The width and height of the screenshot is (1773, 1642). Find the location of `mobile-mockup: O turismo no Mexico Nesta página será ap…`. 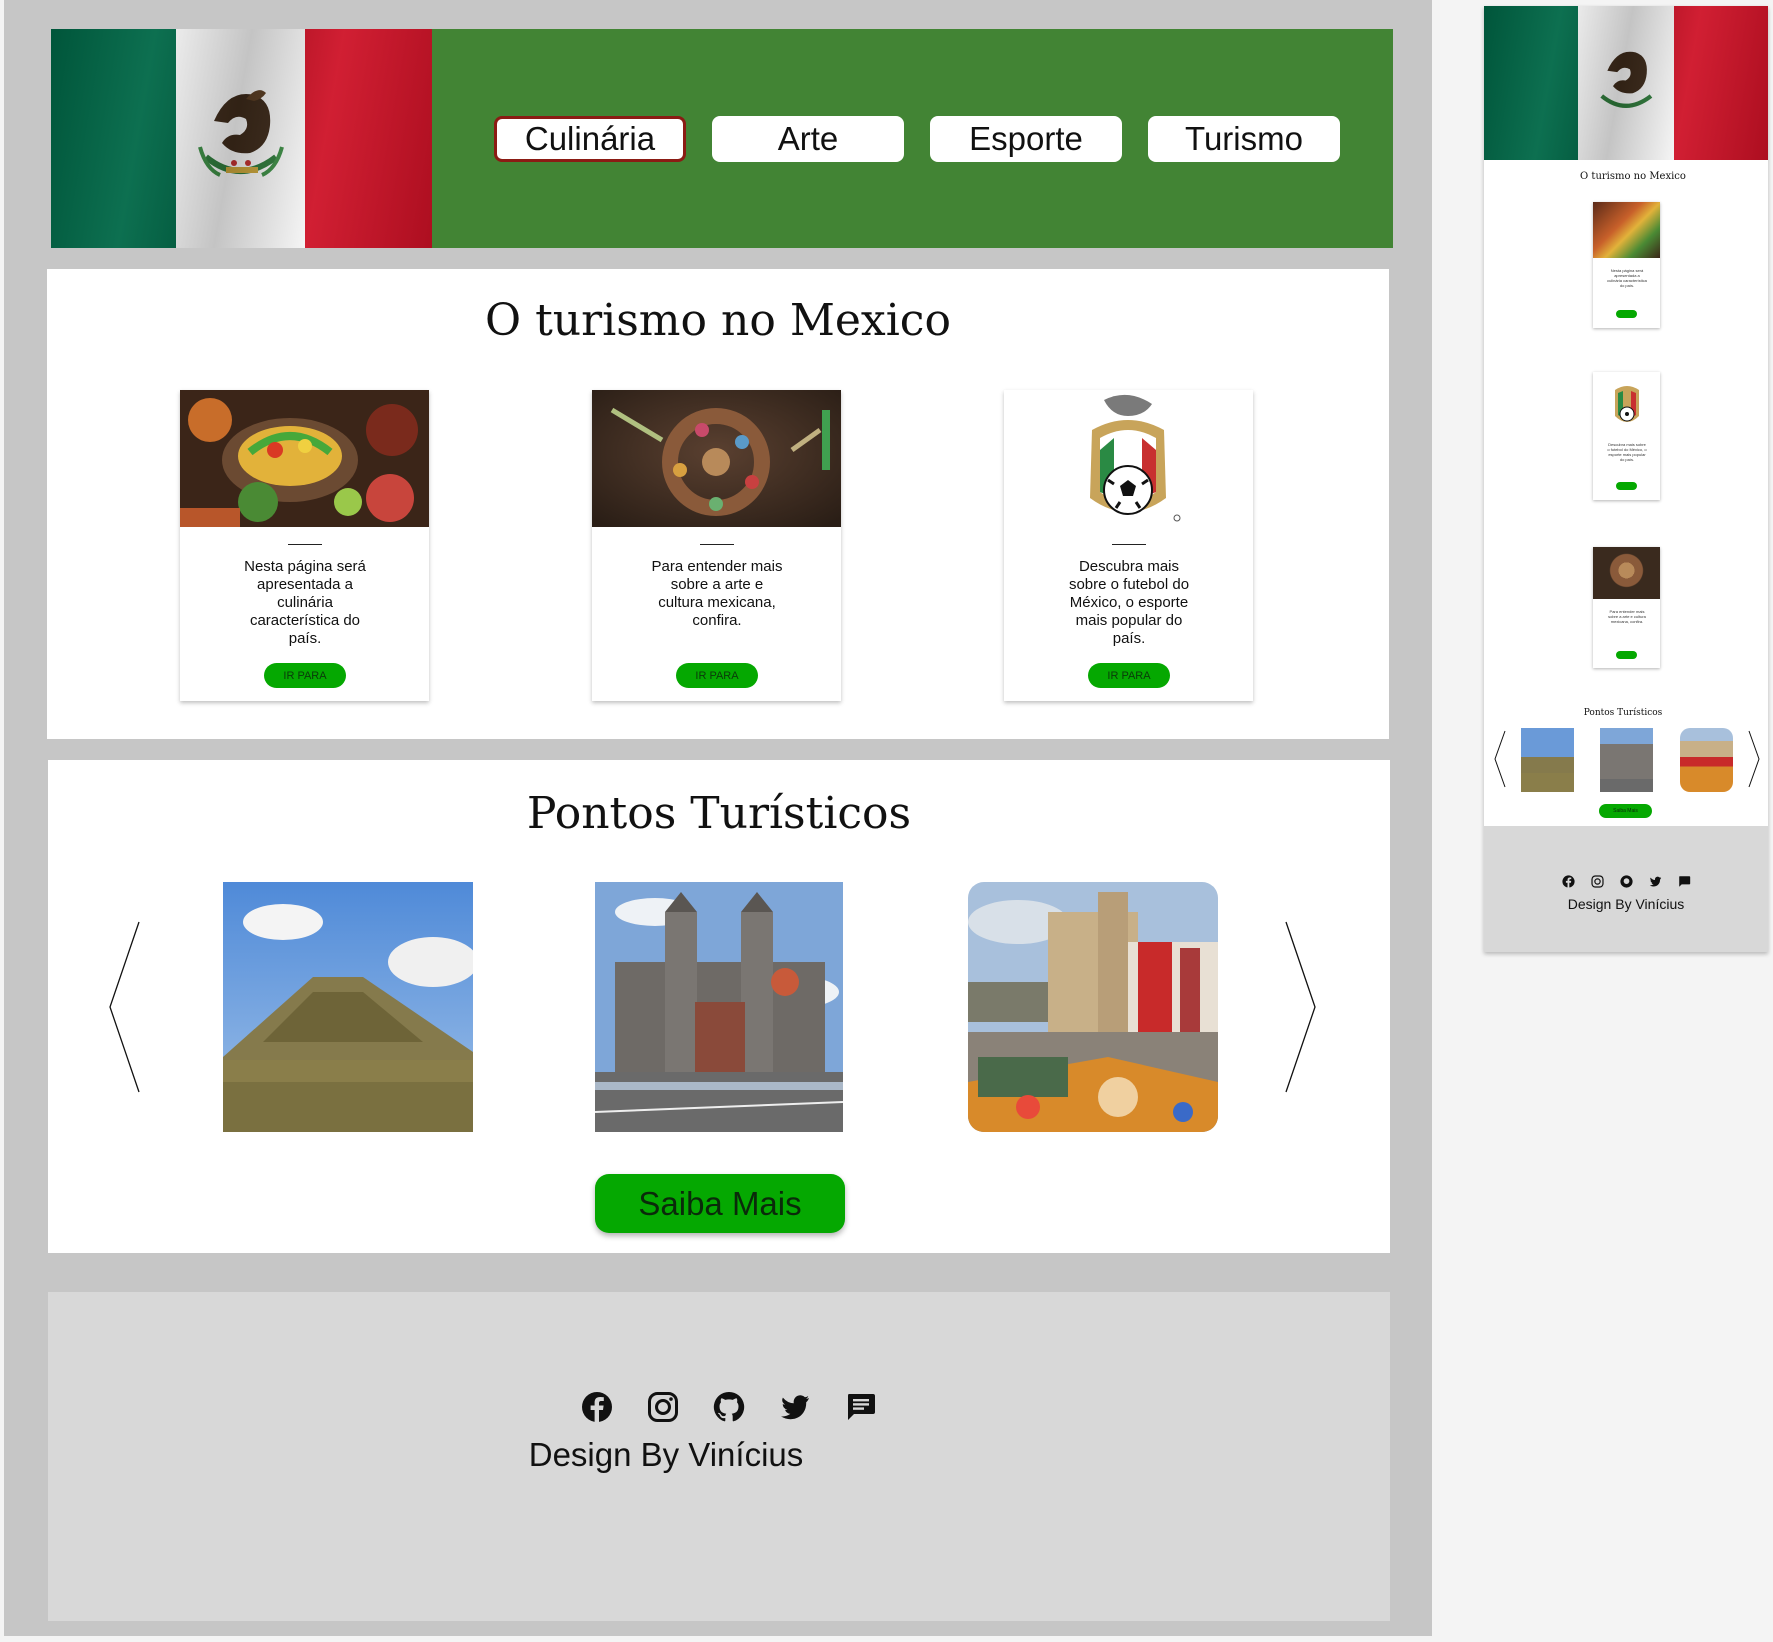

mobile-mockup: O turismo no Mexico Nesta página será ap… is located at coordinates (1626, 479).